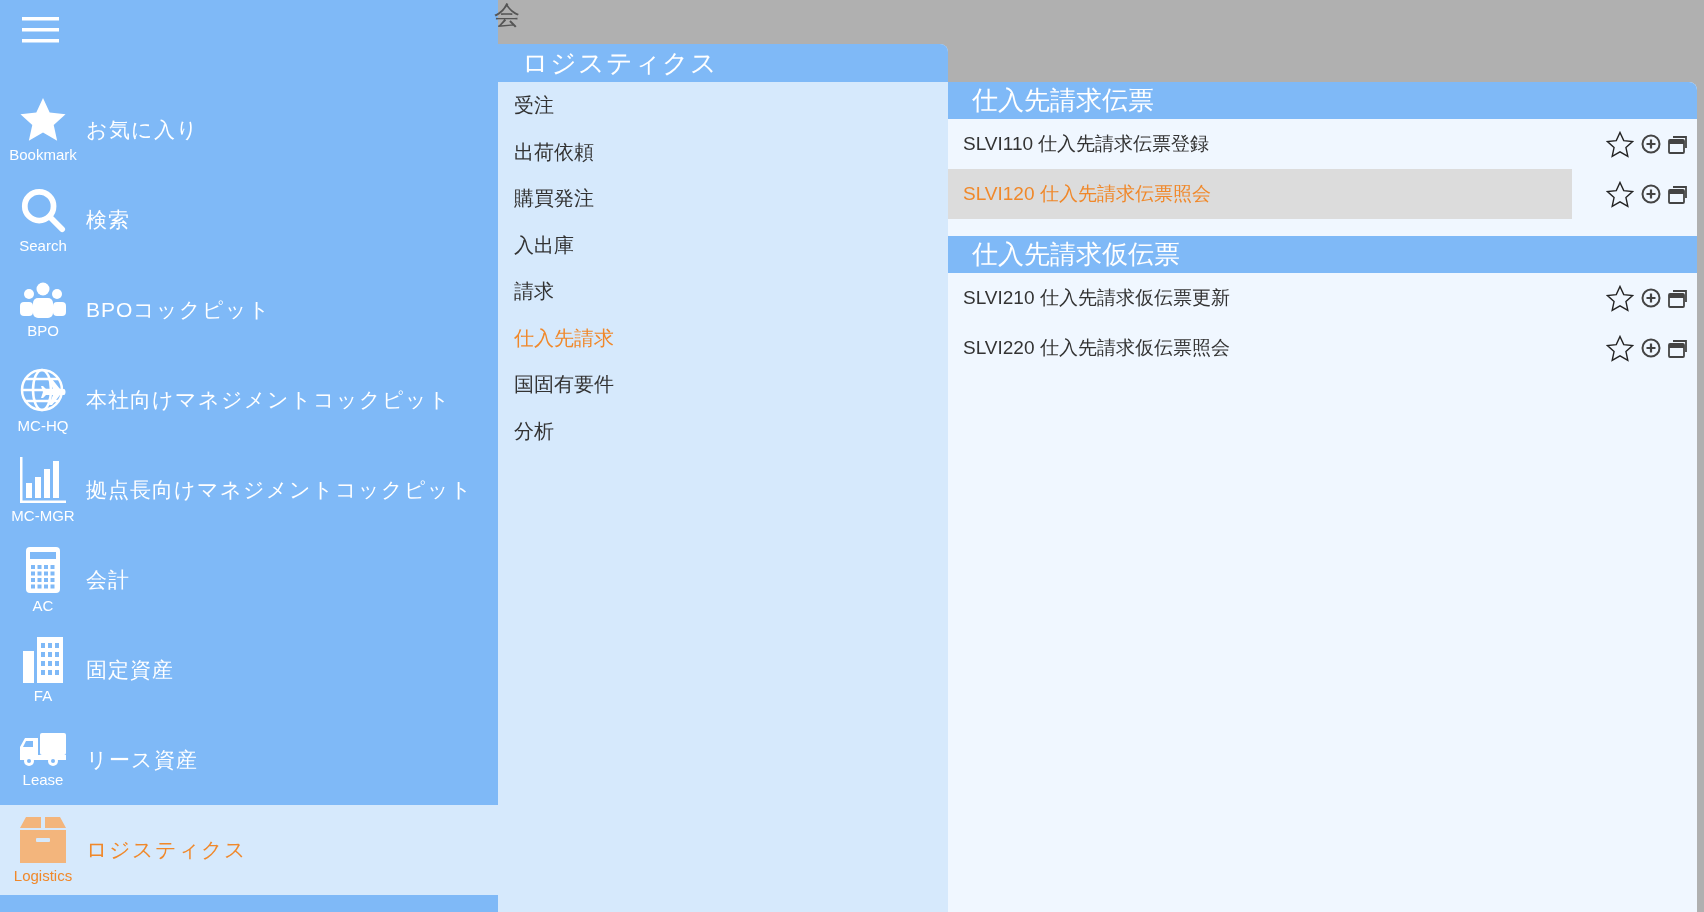  What do you see at coordinates (130, 670) in the screenshot?
I see `menu-label: 固定資産` at bounding box center [130, 670].